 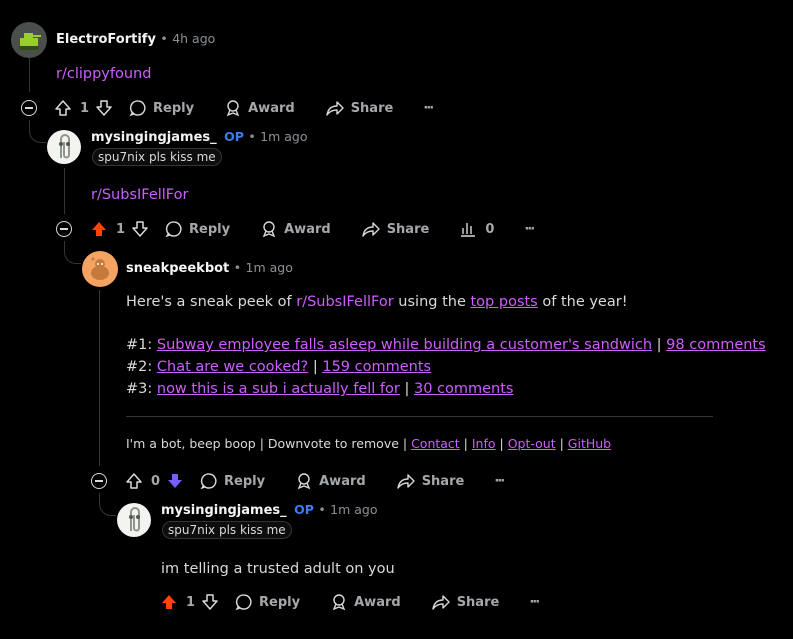 I want to click on insights-count: 0, so click(x=490, y=229).